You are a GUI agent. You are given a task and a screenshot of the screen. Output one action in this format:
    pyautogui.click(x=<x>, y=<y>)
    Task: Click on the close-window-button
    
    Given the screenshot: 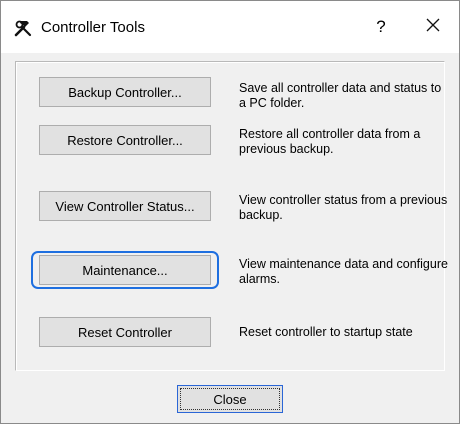 What is the action you would take?
    pyautogui.click(x=433, y=27)
    